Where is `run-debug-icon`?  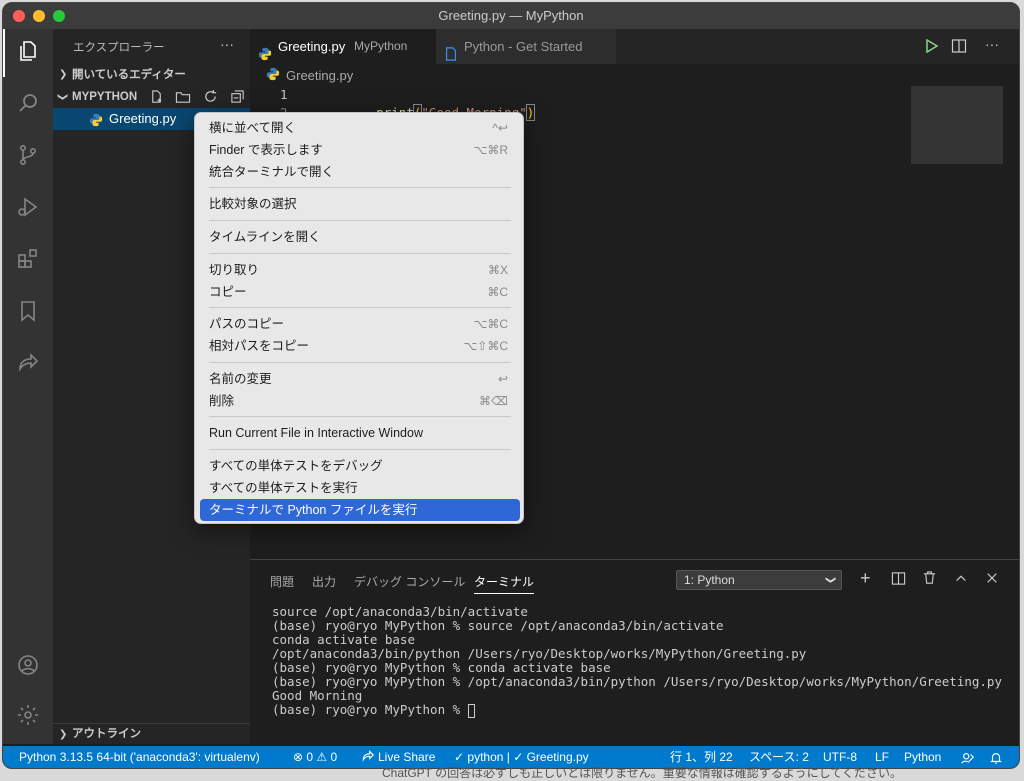
run-debug-icon is located at coordinates (28, 208).